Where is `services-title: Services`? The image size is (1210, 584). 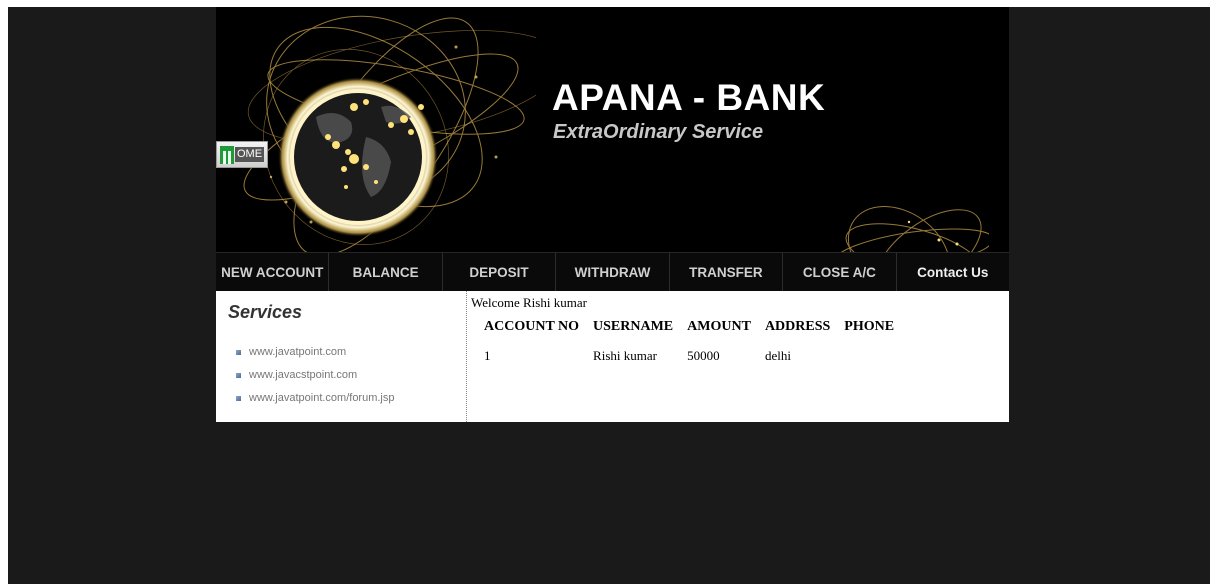 services-title: Services is located at coordinates (265, 312).